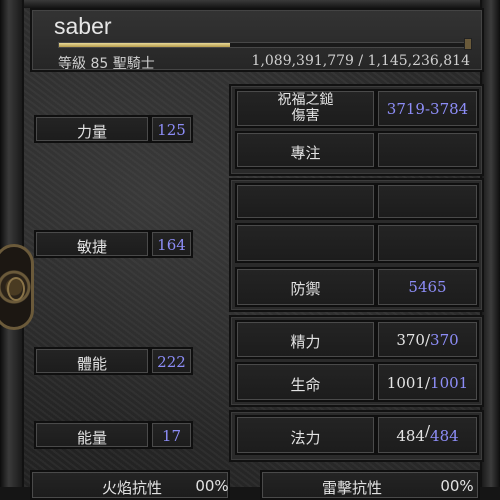 The height and width of the screenshot is (500, 500). I want to click on vitality-label-box: 體能, so click(92, 361).